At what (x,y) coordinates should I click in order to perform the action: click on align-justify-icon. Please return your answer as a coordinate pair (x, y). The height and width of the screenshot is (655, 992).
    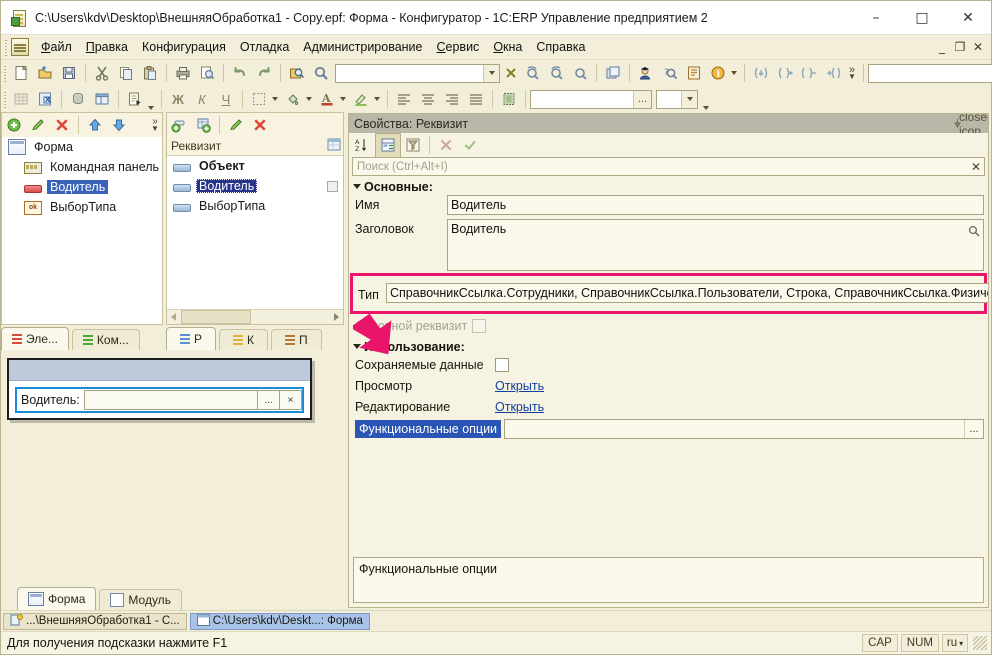
    Looking at the image, I should click on (476, 99).